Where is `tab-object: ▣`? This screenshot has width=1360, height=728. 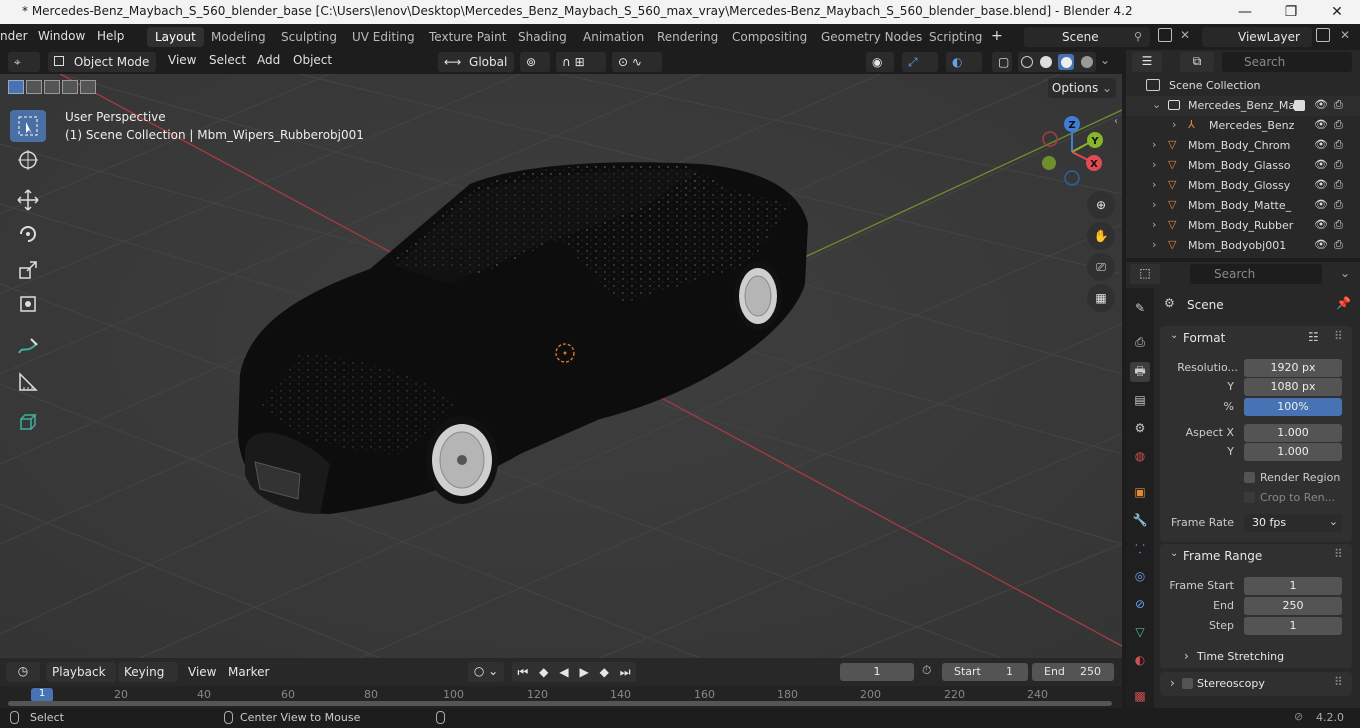 tab-object: ▣ is located at coordinates (1140, 492).